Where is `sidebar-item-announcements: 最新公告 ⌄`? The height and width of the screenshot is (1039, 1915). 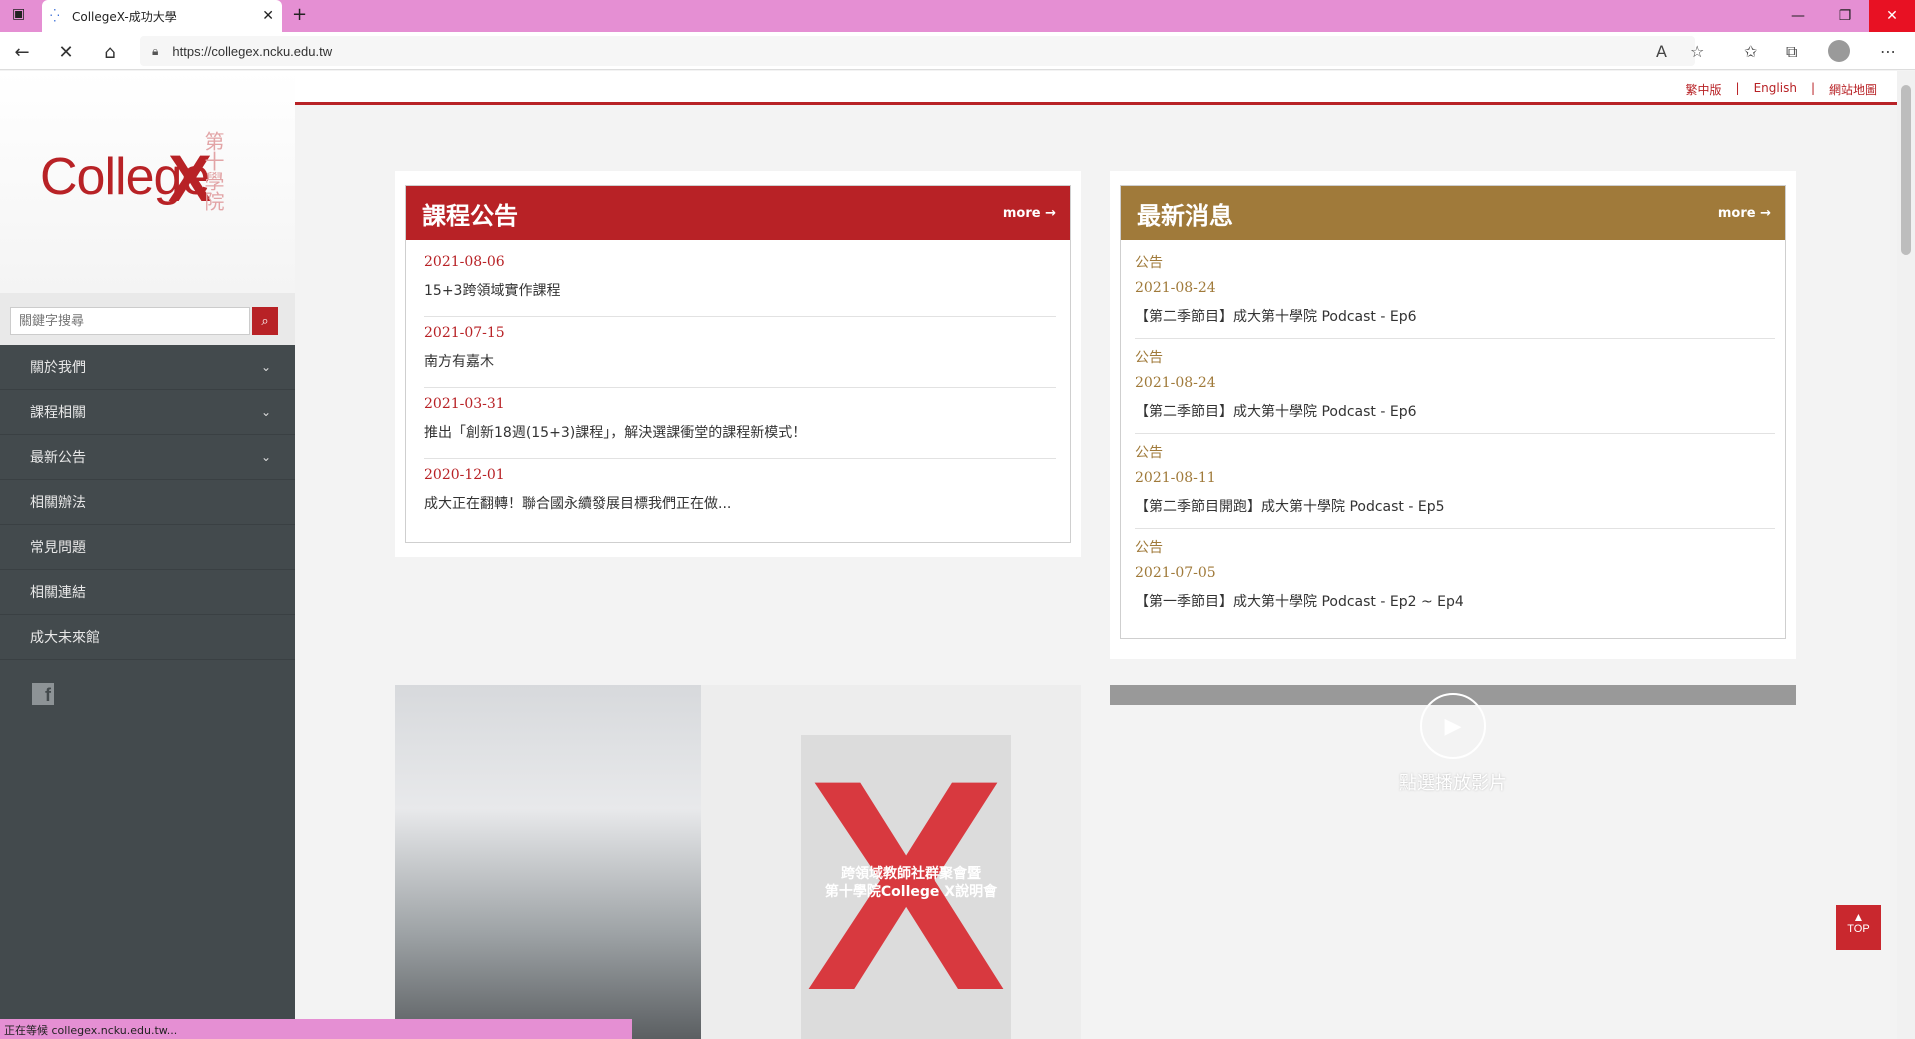 sidebar-item-announcements: 最新公告 ⌄ is located at coordinates (147, 457).